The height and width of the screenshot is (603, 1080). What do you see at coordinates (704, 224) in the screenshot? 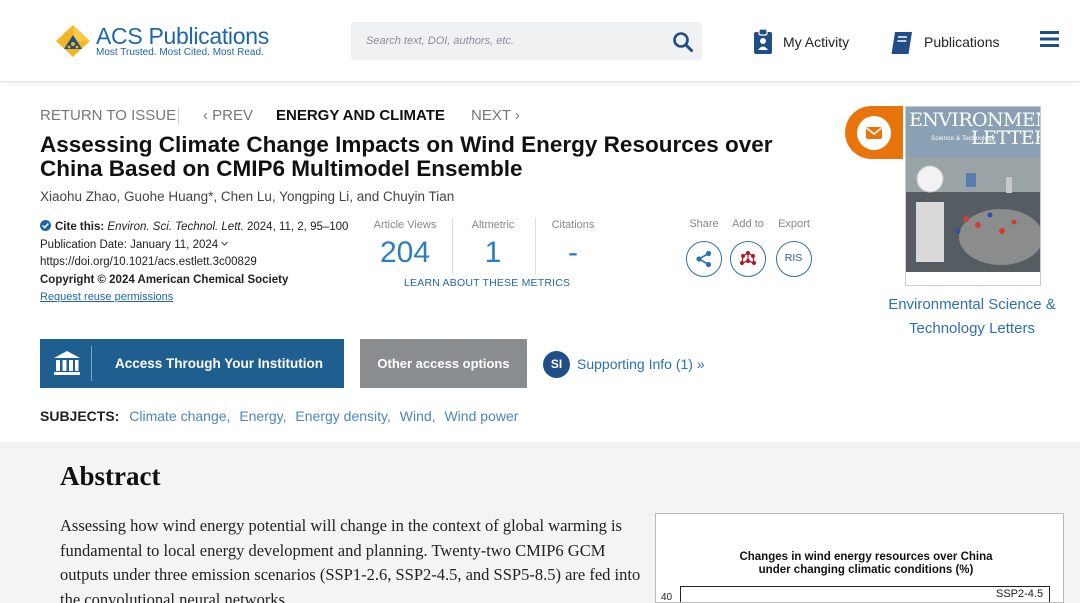
I see `share-label: Share` at bounding box center [704, 224].